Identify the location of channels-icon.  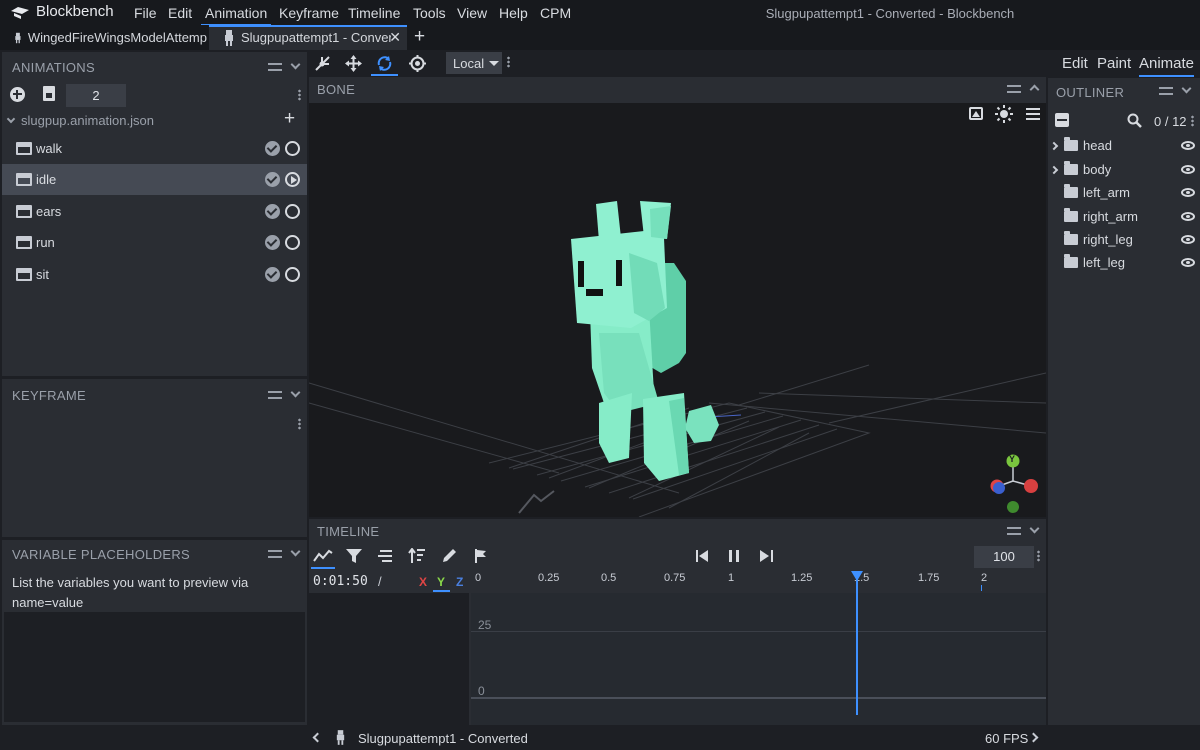
(385, 556).